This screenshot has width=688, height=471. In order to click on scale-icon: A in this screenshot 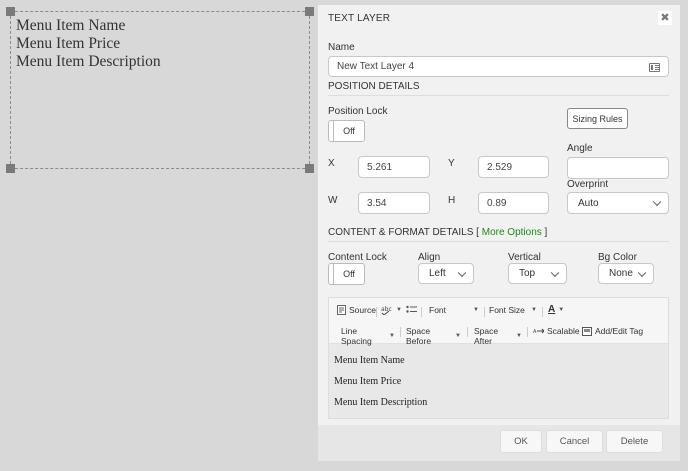, I will do `click(538, 331)`.